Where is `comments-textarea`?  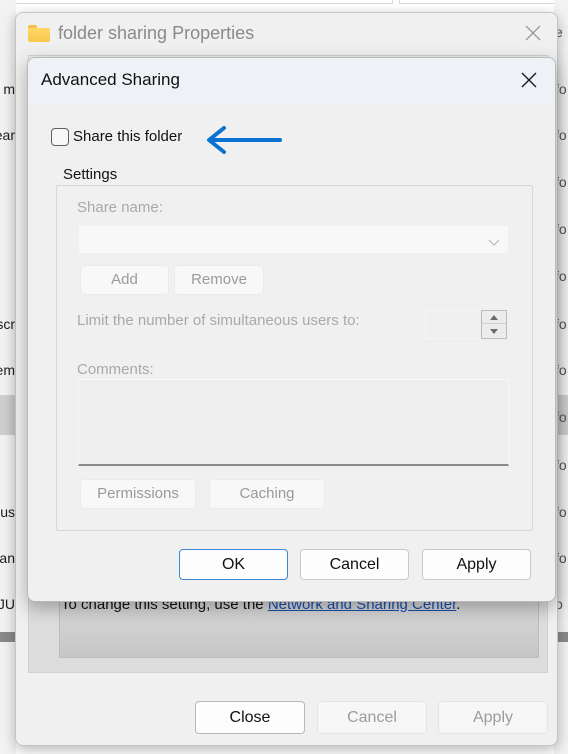 comments-textarea is located at coordinates (293, 422).